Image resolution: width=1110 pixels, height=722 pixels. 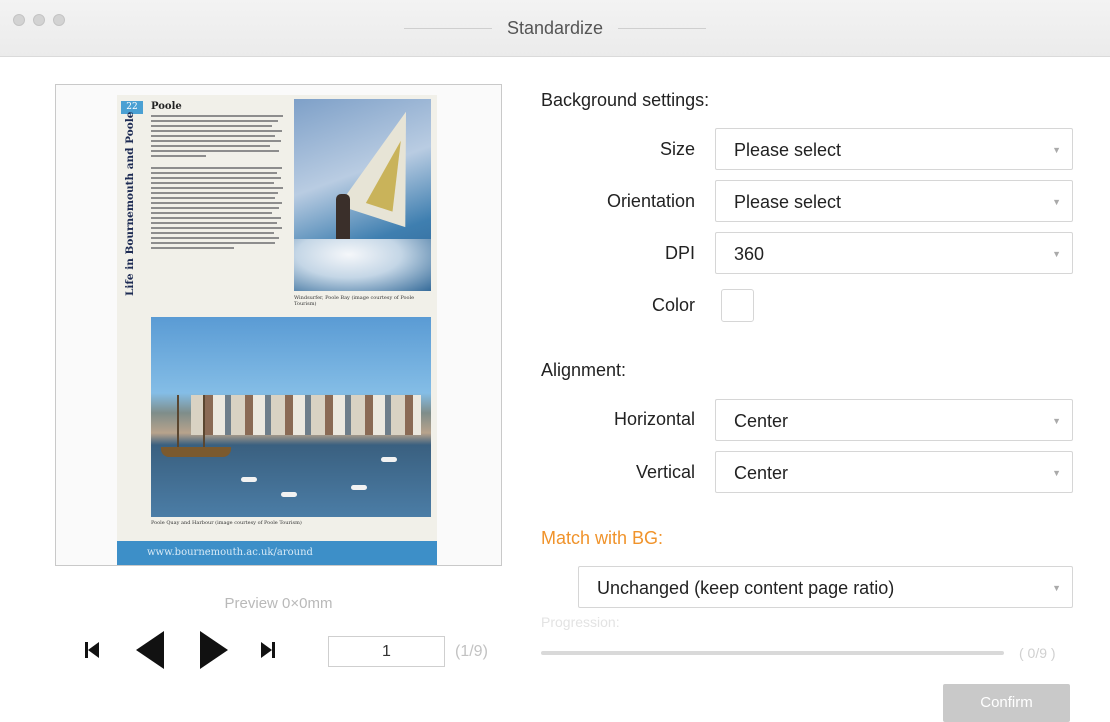 What do you see at coordinates (291, 417) in the screenshot?
I see `harbour-photo` at bounding box center [291, 417].